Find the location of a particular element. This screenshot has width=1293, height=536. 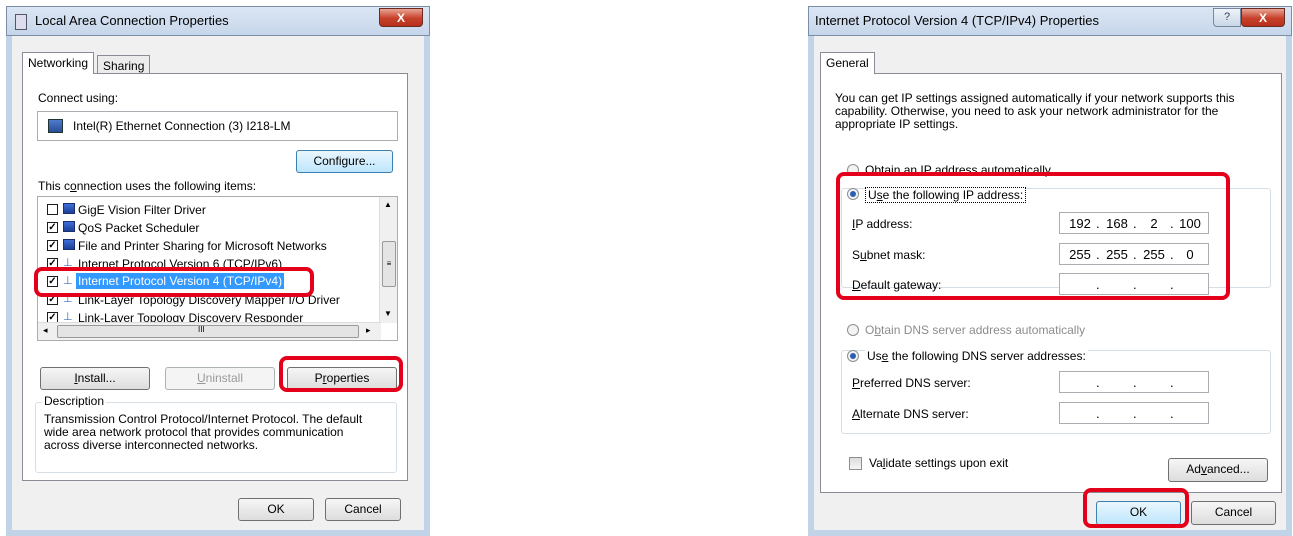

description-label: Description is located at coordinates (74, 401).